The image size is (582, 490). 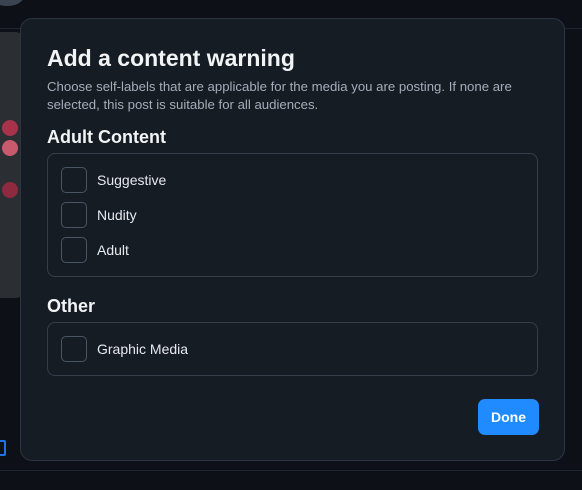 I want to click on option-graphic-media: Graphic Media, so click(x=124, y=349).